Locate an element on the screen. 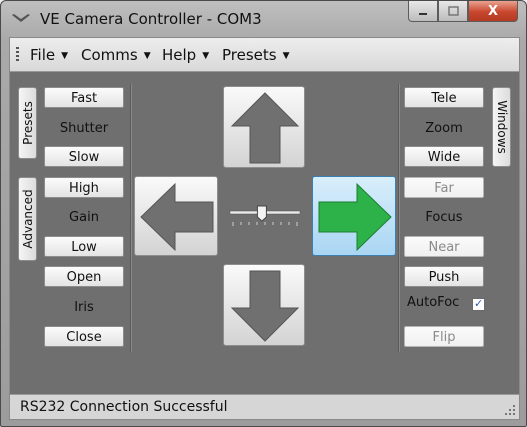  gain-high-button: High is located at coordinates (84, 187).